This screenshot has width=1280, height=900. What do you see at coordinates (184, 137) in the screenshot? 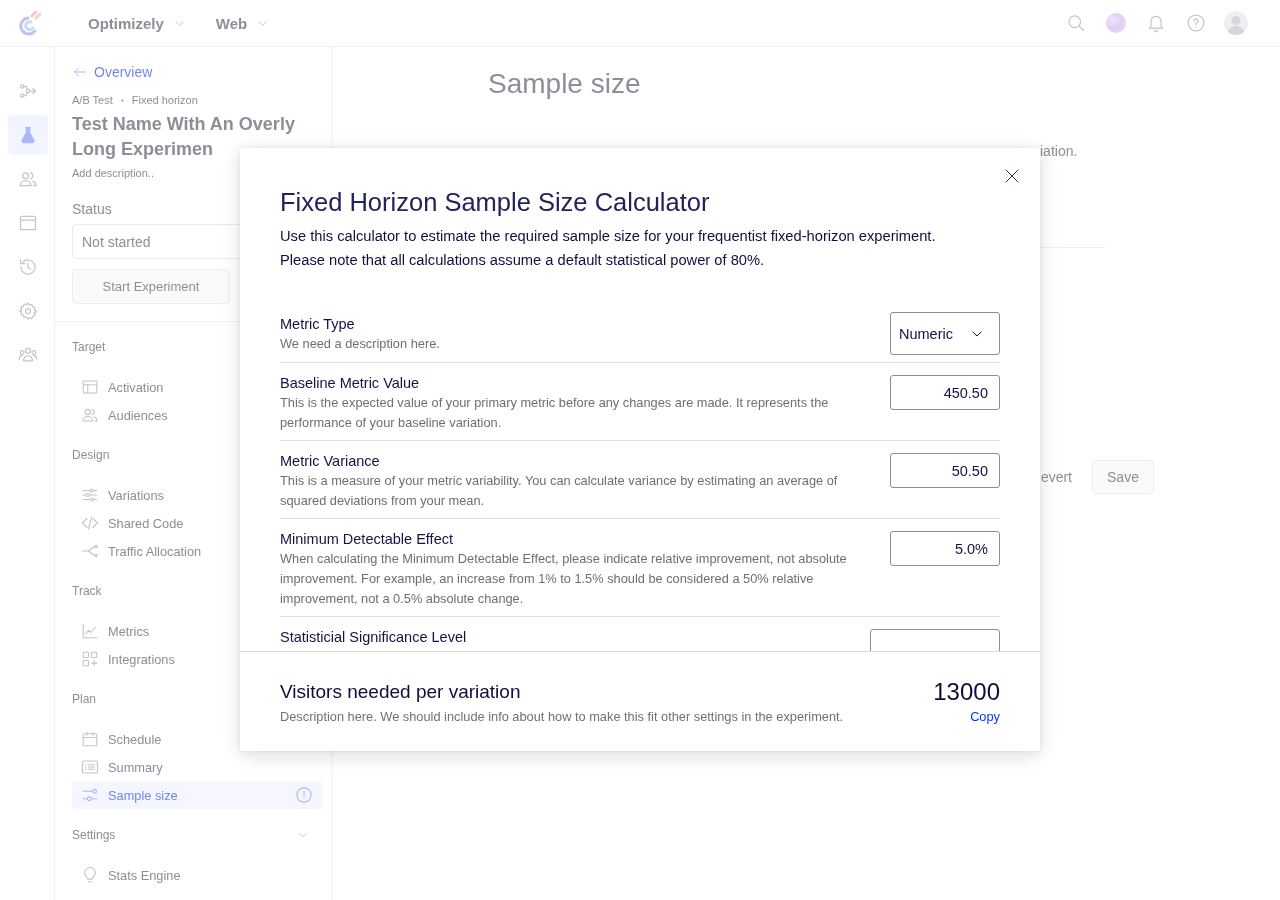
I see `experiment-title: Test Name With An Overly Long Experimen` at bounding box center [184, 137].